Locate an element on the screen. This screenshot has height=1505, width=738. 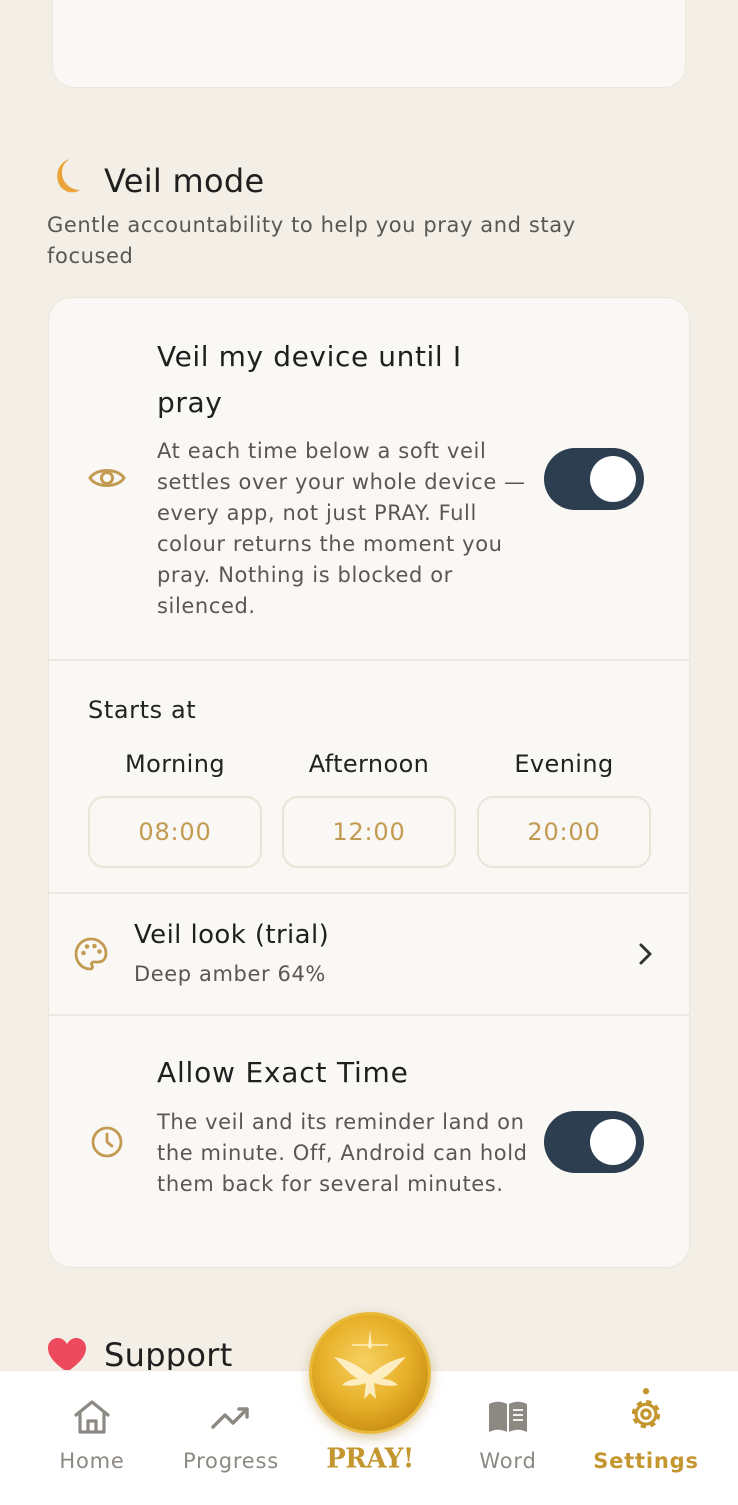
pray-label: PRAY! is located at coordinates (370, 1459).